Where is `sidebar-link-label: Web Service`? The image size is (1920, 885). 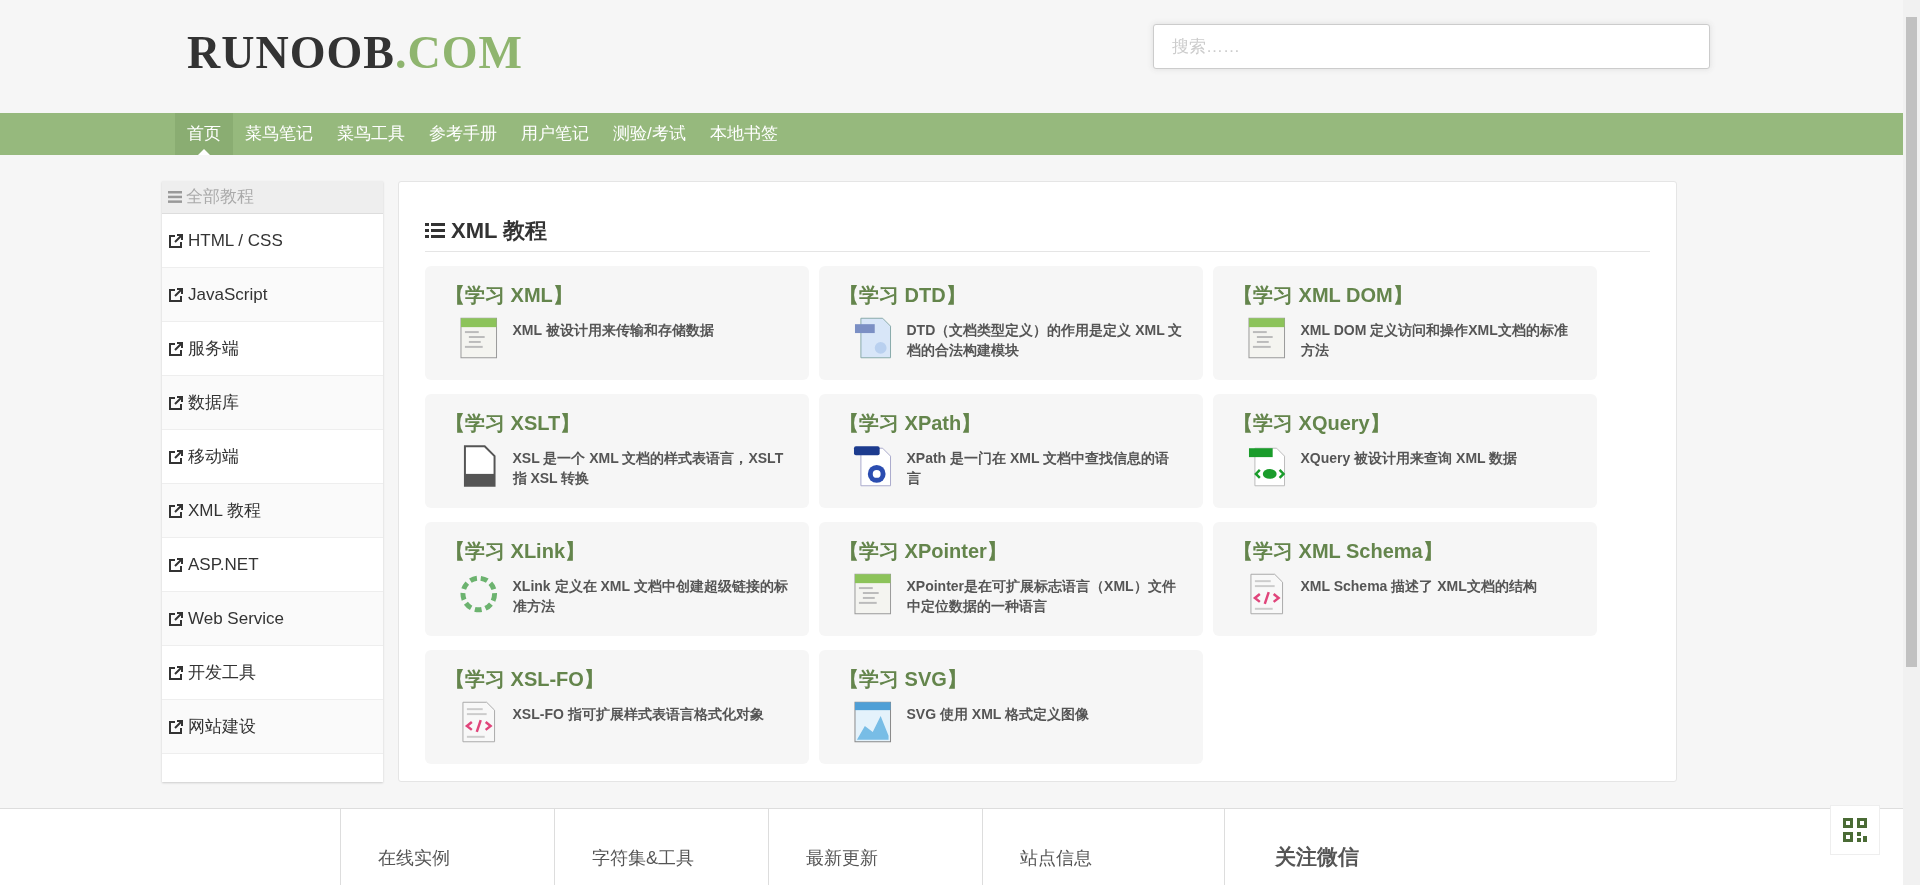 sidebar-link-label: Web Service is located at coordinates (236, 618).